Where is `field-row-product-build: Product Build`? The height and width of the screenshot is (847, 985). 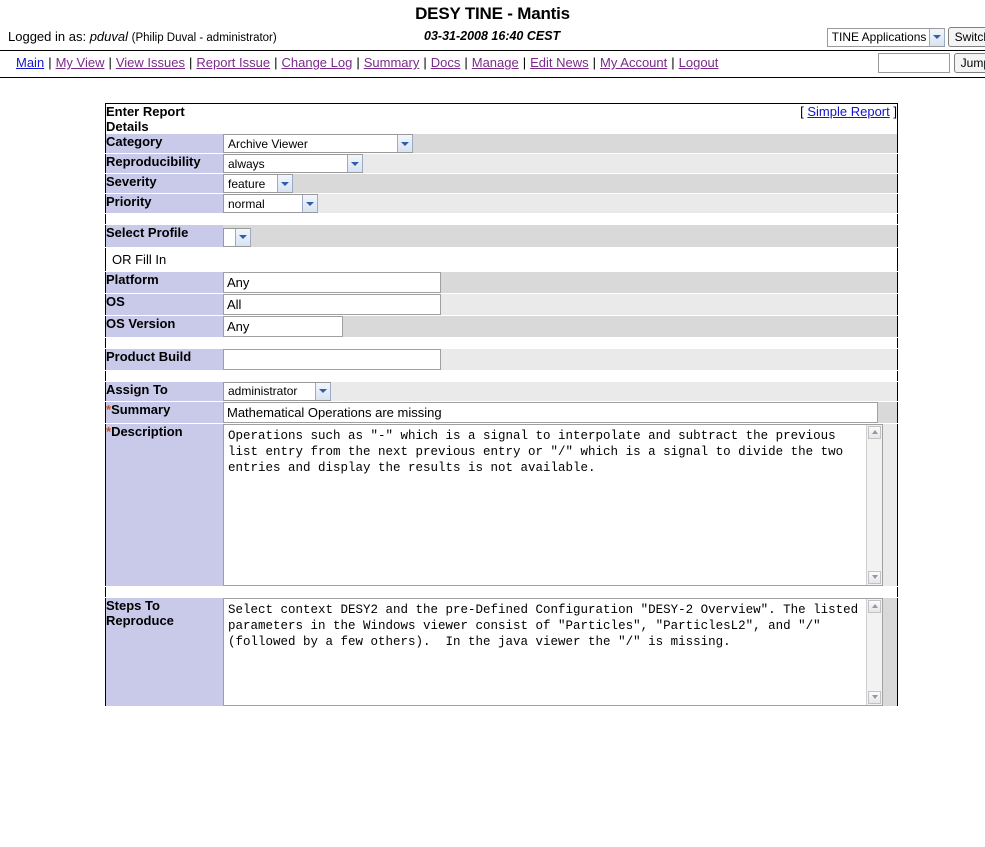
field-row-product-build: Product Build is located at coordinates (501, 359).